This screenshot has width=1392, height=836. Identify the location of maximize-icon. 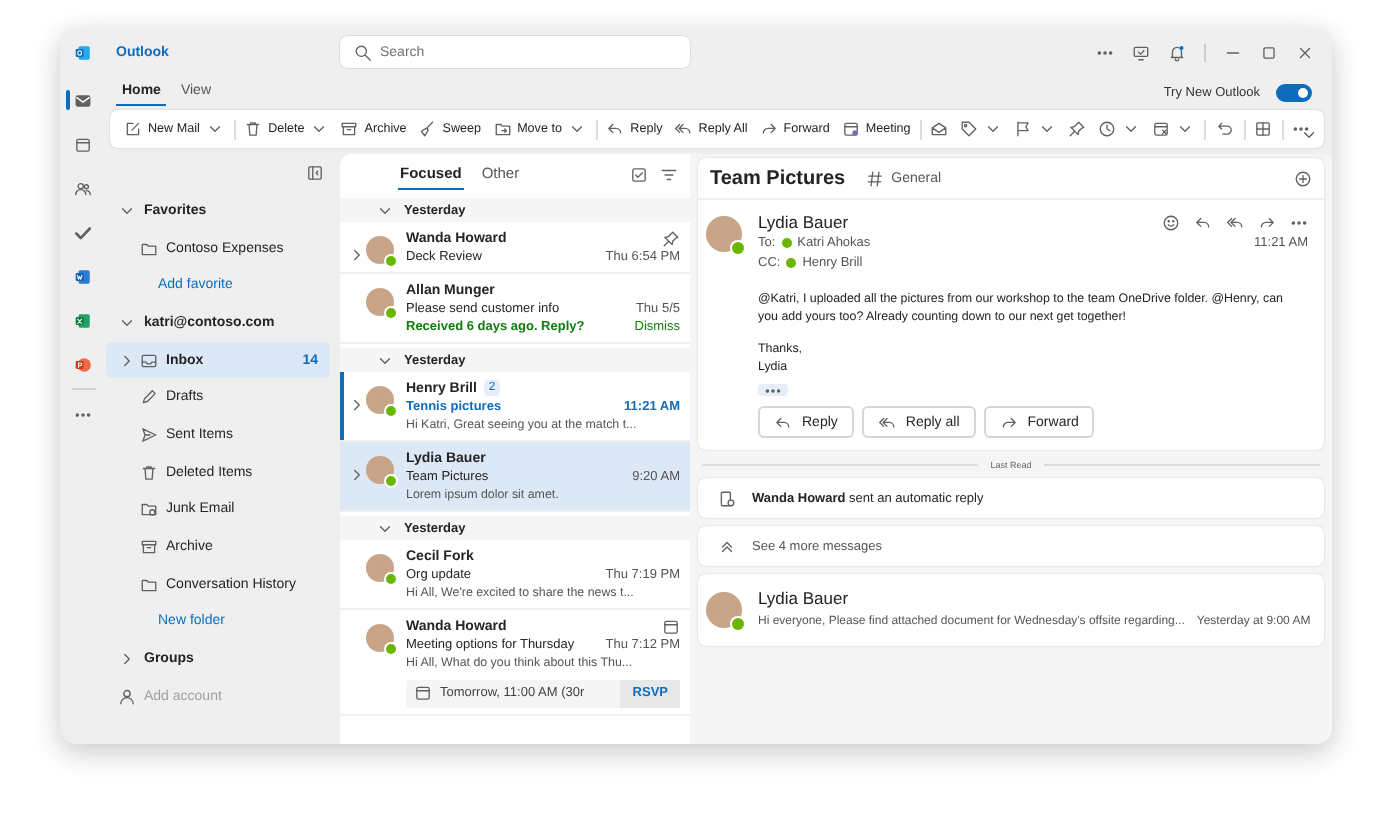
(1269, 52).